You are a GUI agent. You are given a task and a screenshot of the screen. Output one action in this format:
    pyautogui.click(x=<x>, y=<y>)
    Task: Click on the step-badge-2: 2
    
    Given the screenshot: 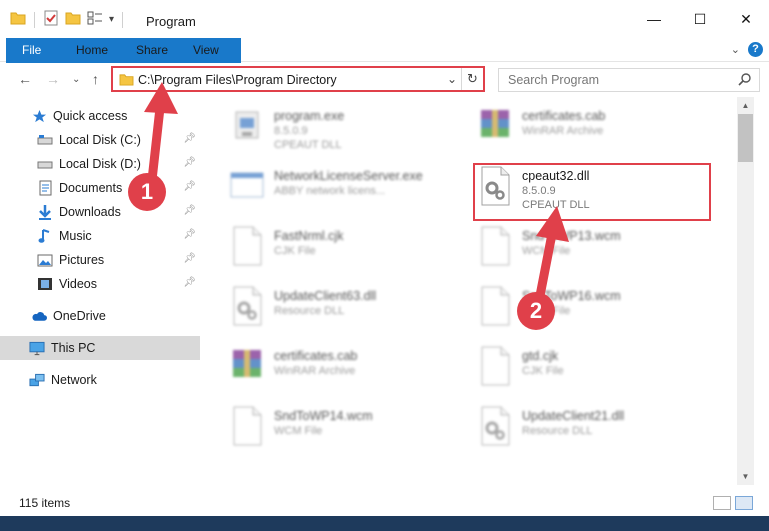 What is the action you would take?
    pyautogui.click(x=536, y=311)
    